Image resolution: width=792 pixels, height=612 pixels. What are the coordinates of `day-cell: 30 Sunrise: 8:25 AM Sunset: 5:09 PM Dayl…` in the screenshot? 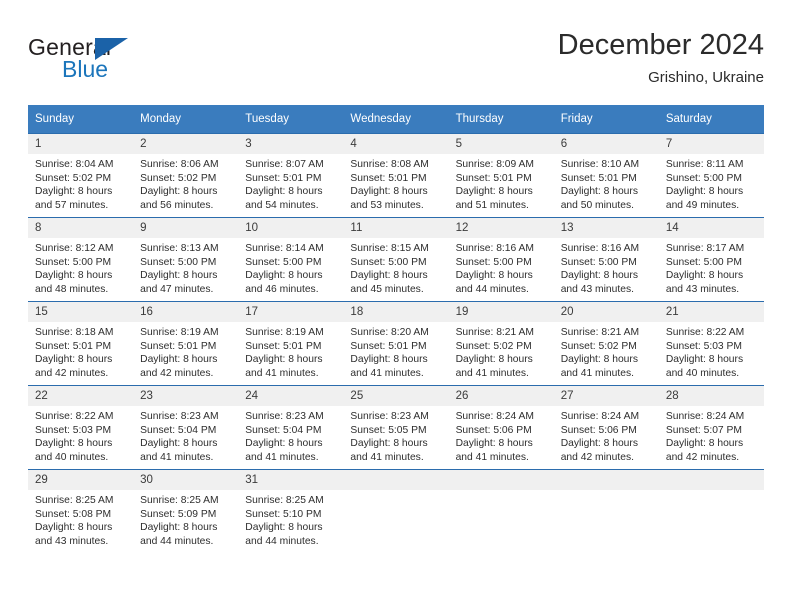 It's located at (186, 511).